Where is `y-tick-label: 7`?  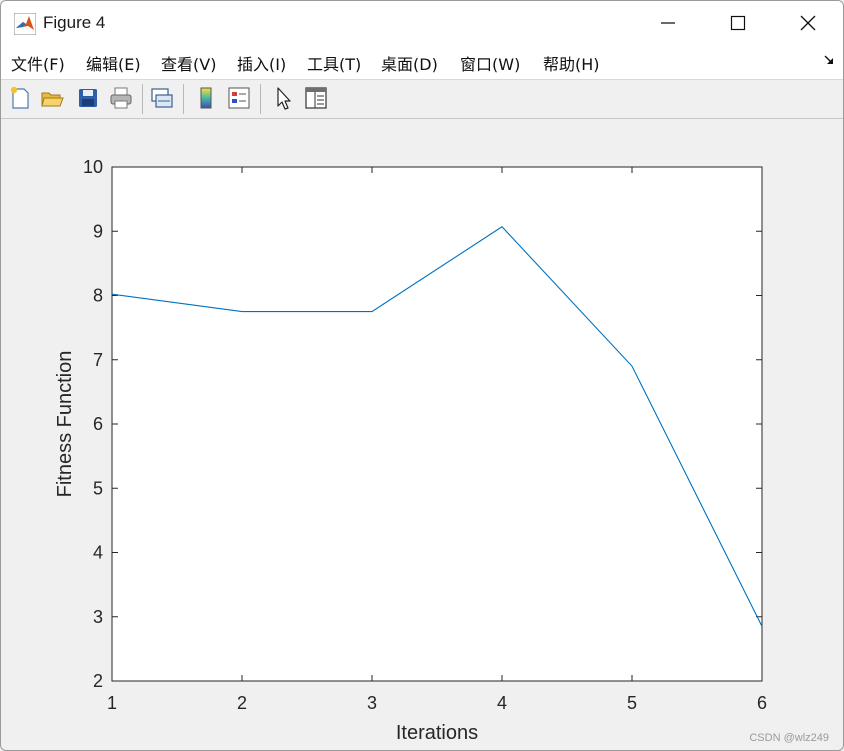 y-tick-label: 7 is located at coordinates (98, 360).